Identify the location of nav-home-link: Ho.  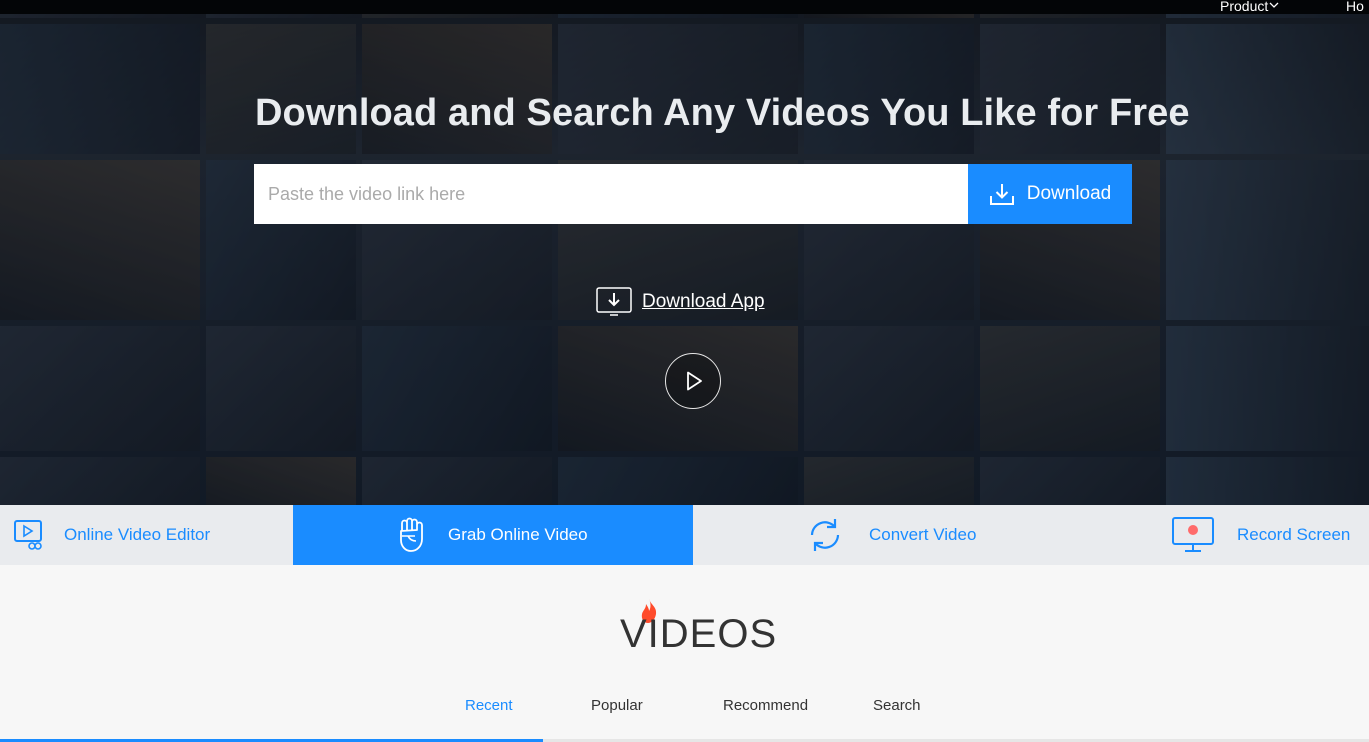
(1355, 6).